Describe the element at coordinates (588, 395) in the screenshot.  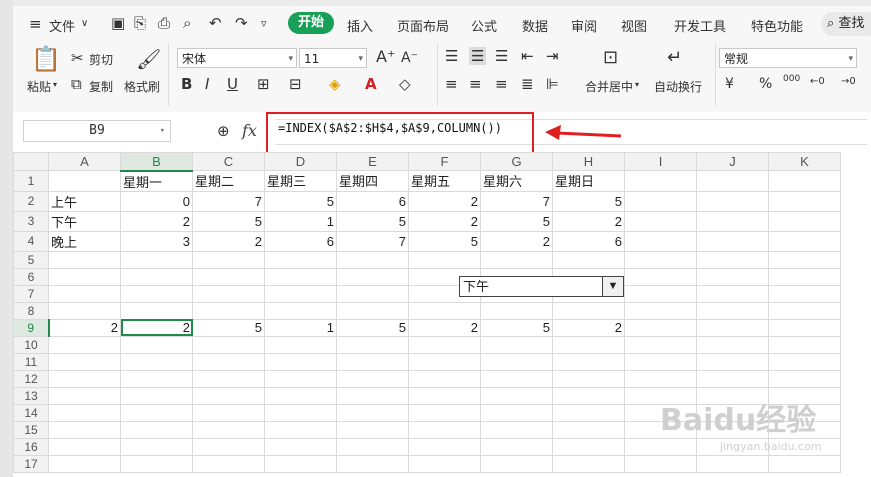
I see `cell-h13` at that location.